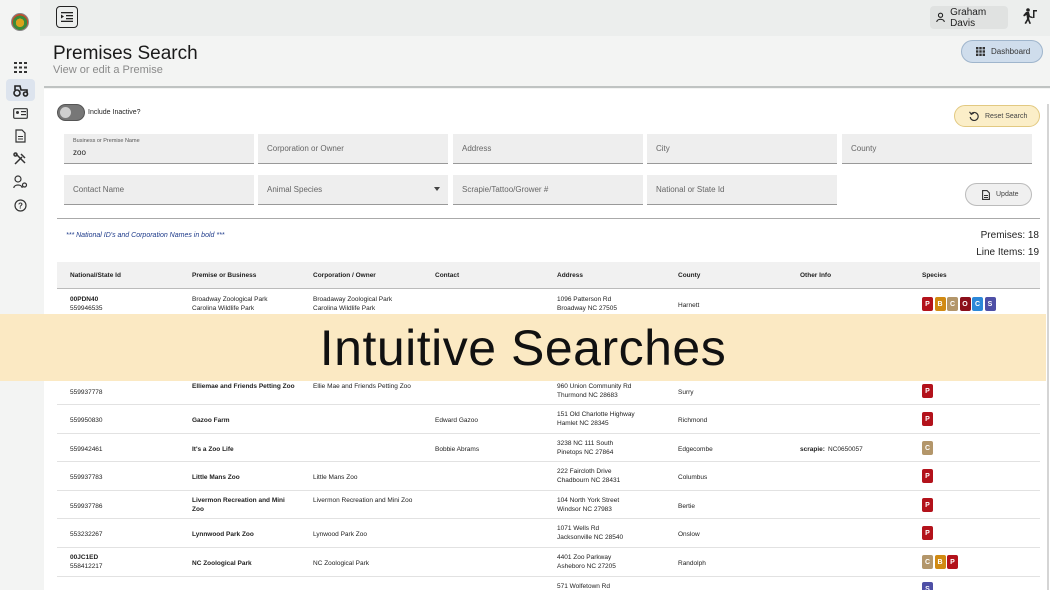 This screenshot has width=1050, height=590. I want to click on left-rail: ?, so click(20, 295).